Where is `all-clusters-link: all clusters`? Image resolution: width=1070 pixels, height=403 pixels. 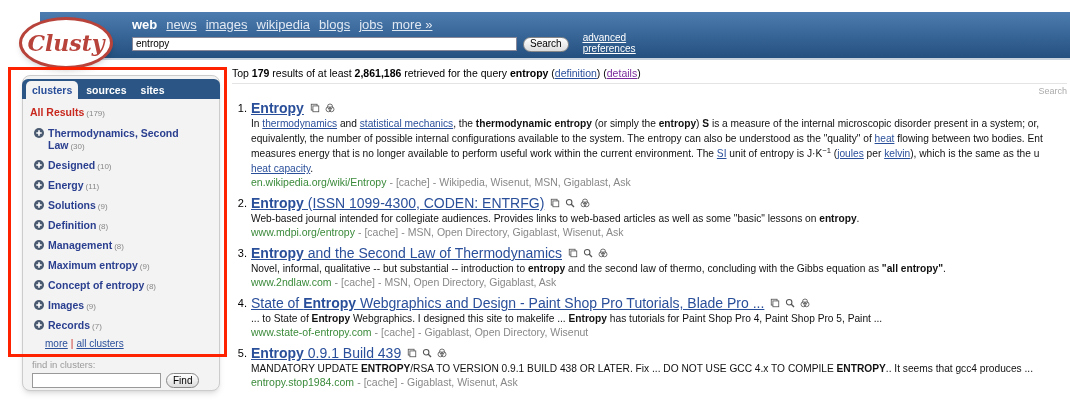 all-clusters-link: all clusters is located at coordinates (100, 343).